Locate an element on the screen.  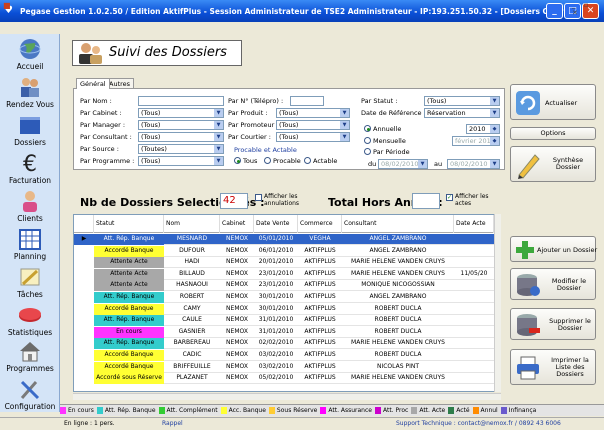
col-commerce: Commerce is located at coordinates (320, 224).